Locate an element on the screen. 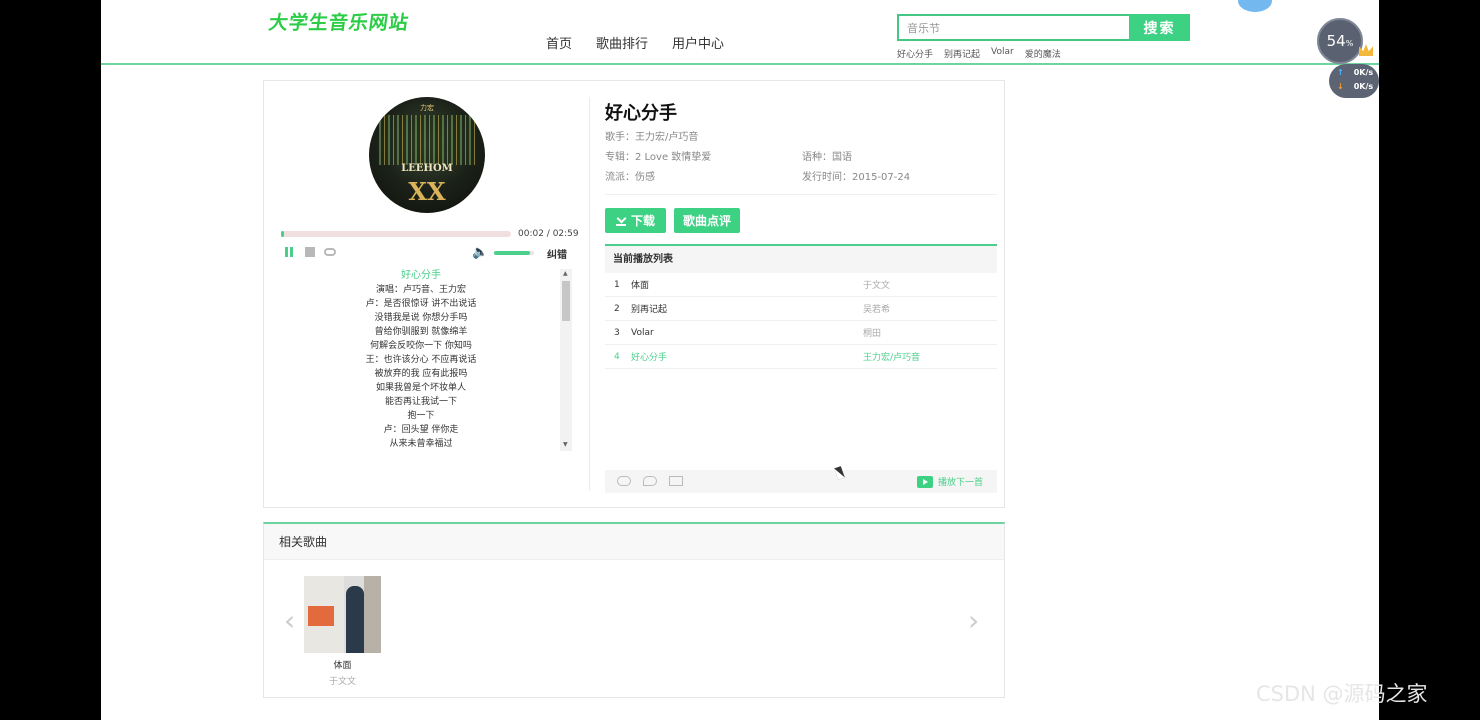 This screenshot has width=1480, height=720. related-song-artist: 于文文 is located at coordinates (342, 682).